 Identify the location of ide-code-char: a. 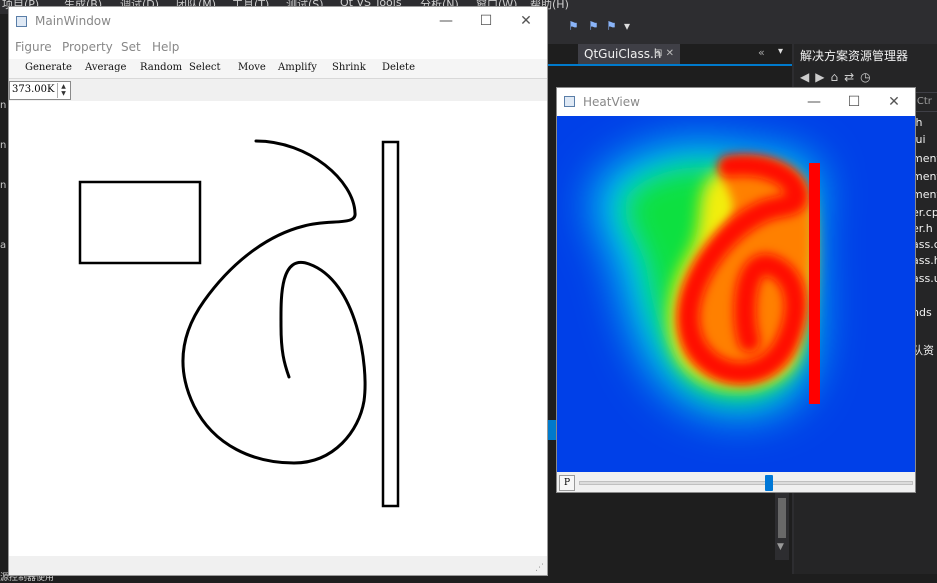
(3, 245).